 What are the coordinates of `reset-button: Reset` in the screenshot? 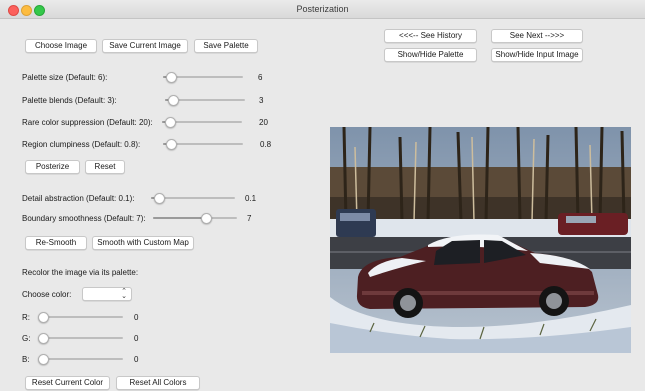 It's located at (105, 167).